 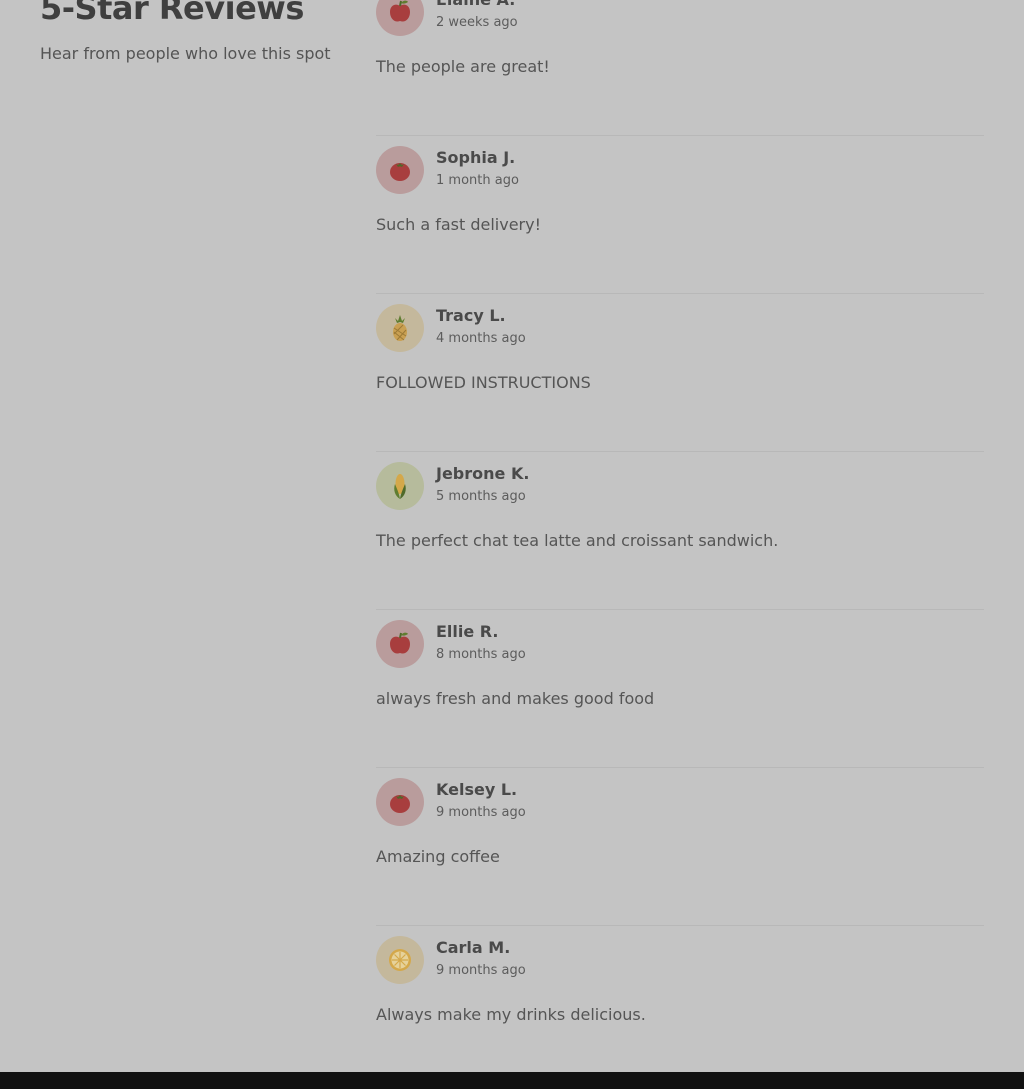 What do you see at coordinates (511, 1014) in the screenshot?
I see `review-text: Always make my drinks delicious.` at bounding box center [511, 1014].